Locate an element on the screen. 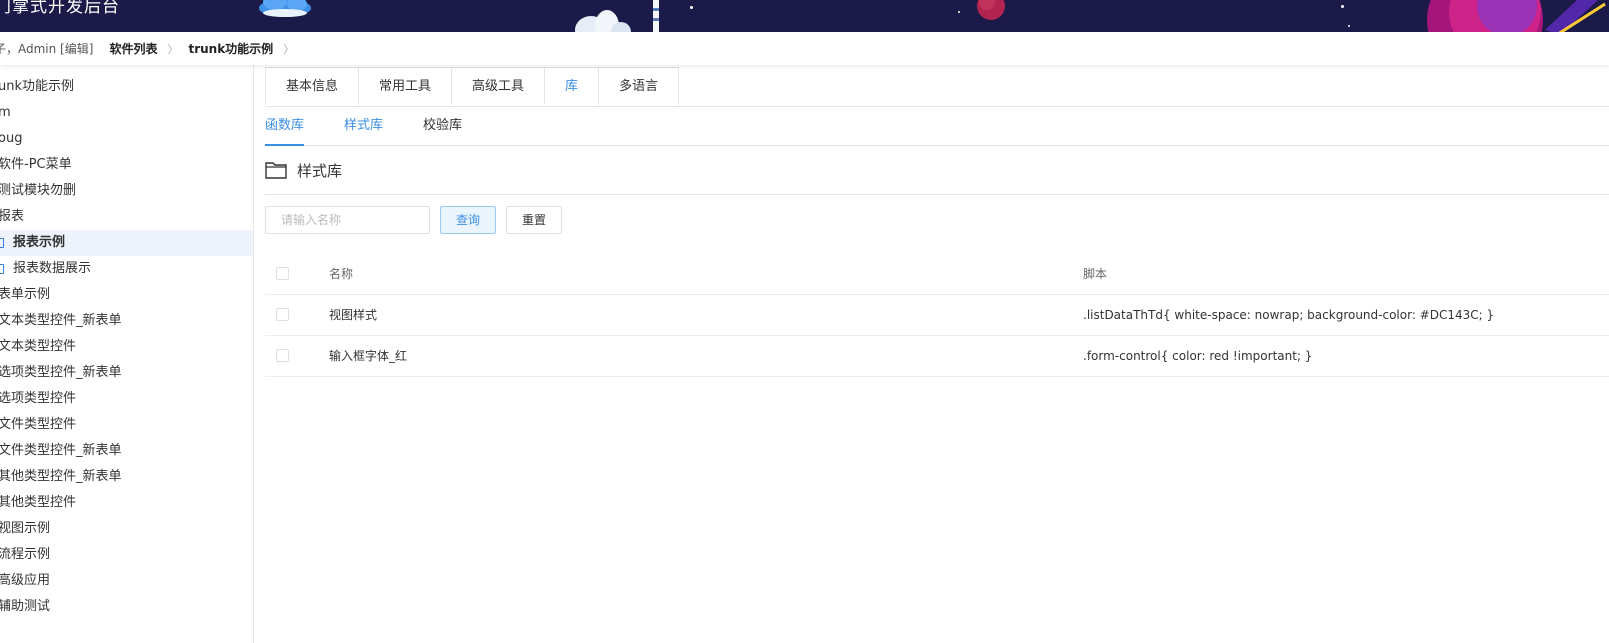 The width and height of the screenshot is (1609, 643). column-header-script: 脚本 is located at coordinates (1095, 274).